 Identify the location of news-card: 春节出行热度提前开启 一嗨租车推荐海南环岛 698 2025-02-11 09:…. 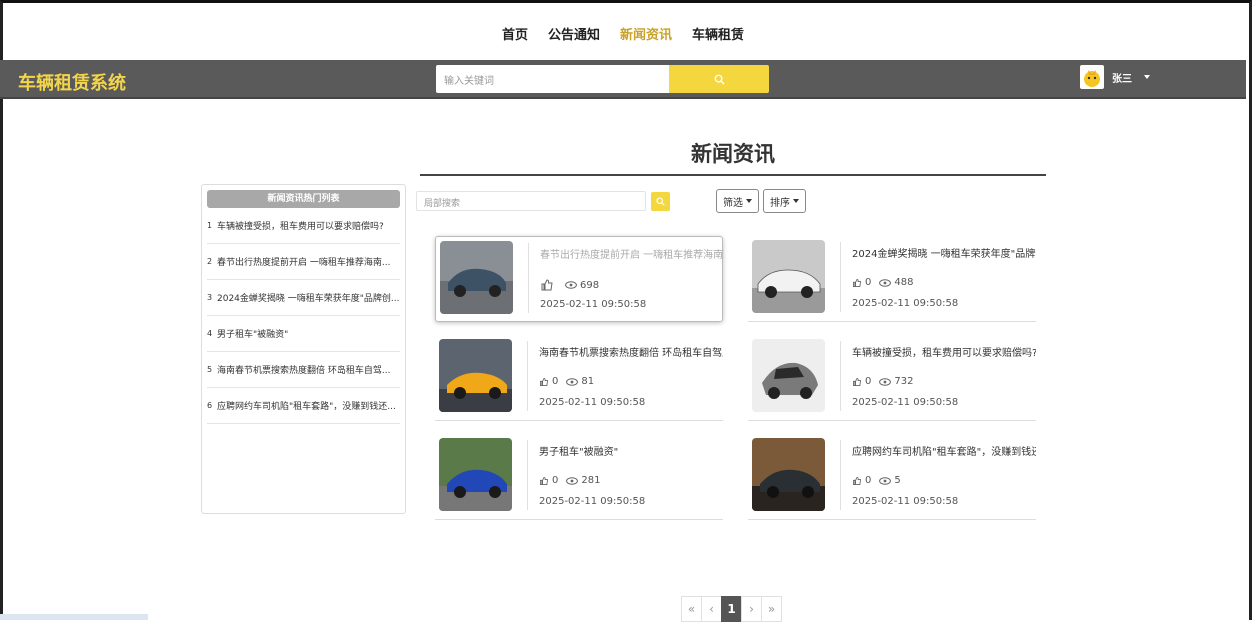
(579, 279).